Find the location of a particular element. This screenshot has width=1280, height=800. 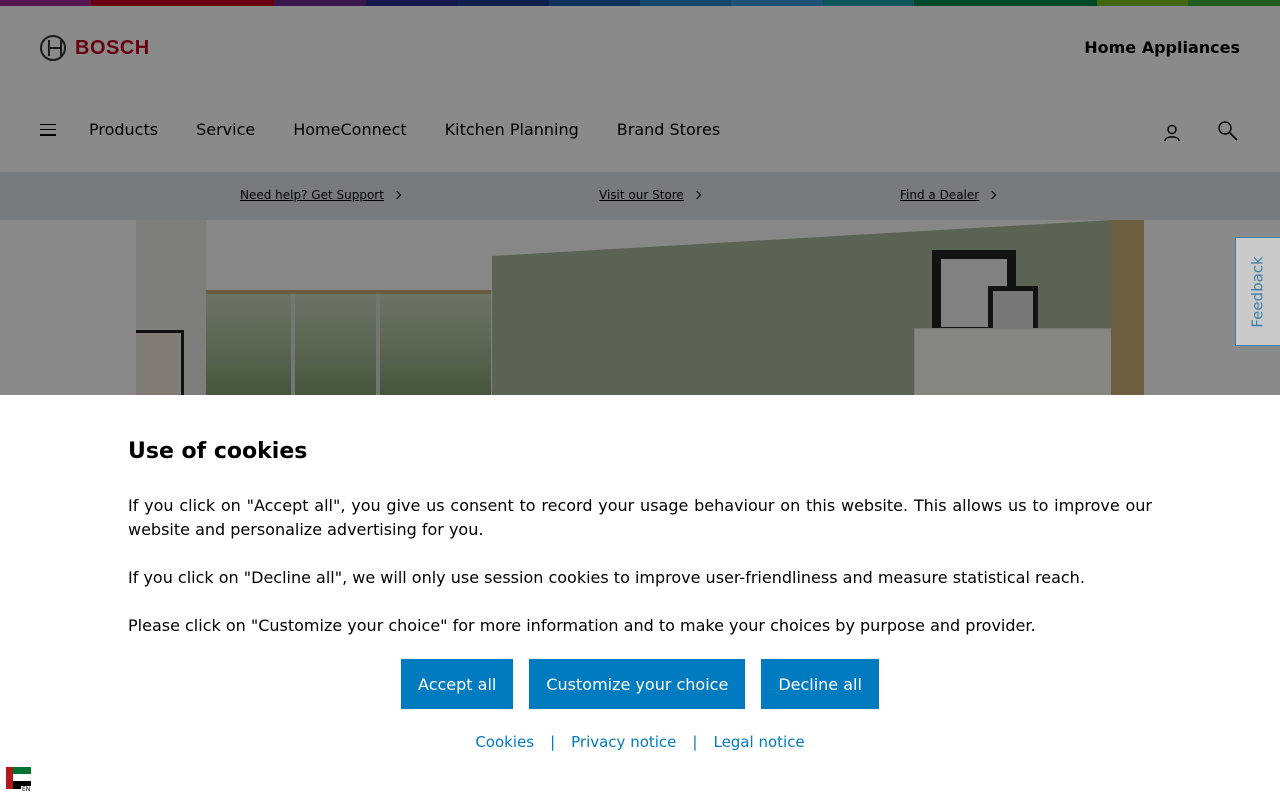

cookie-title: Use of cookies is located at coordinates (218, 451).